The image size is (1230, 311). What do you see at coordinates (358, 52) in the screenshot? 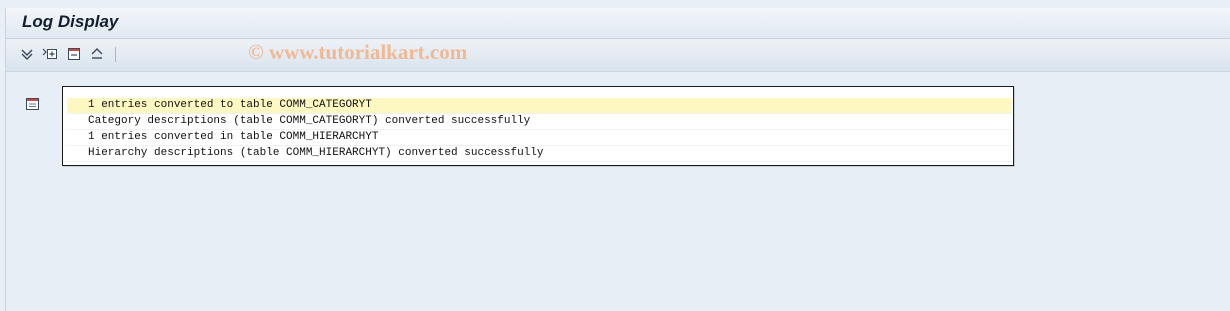
I see `watermark: © www.tutorialkart.com` at bounding box center [358, 52].